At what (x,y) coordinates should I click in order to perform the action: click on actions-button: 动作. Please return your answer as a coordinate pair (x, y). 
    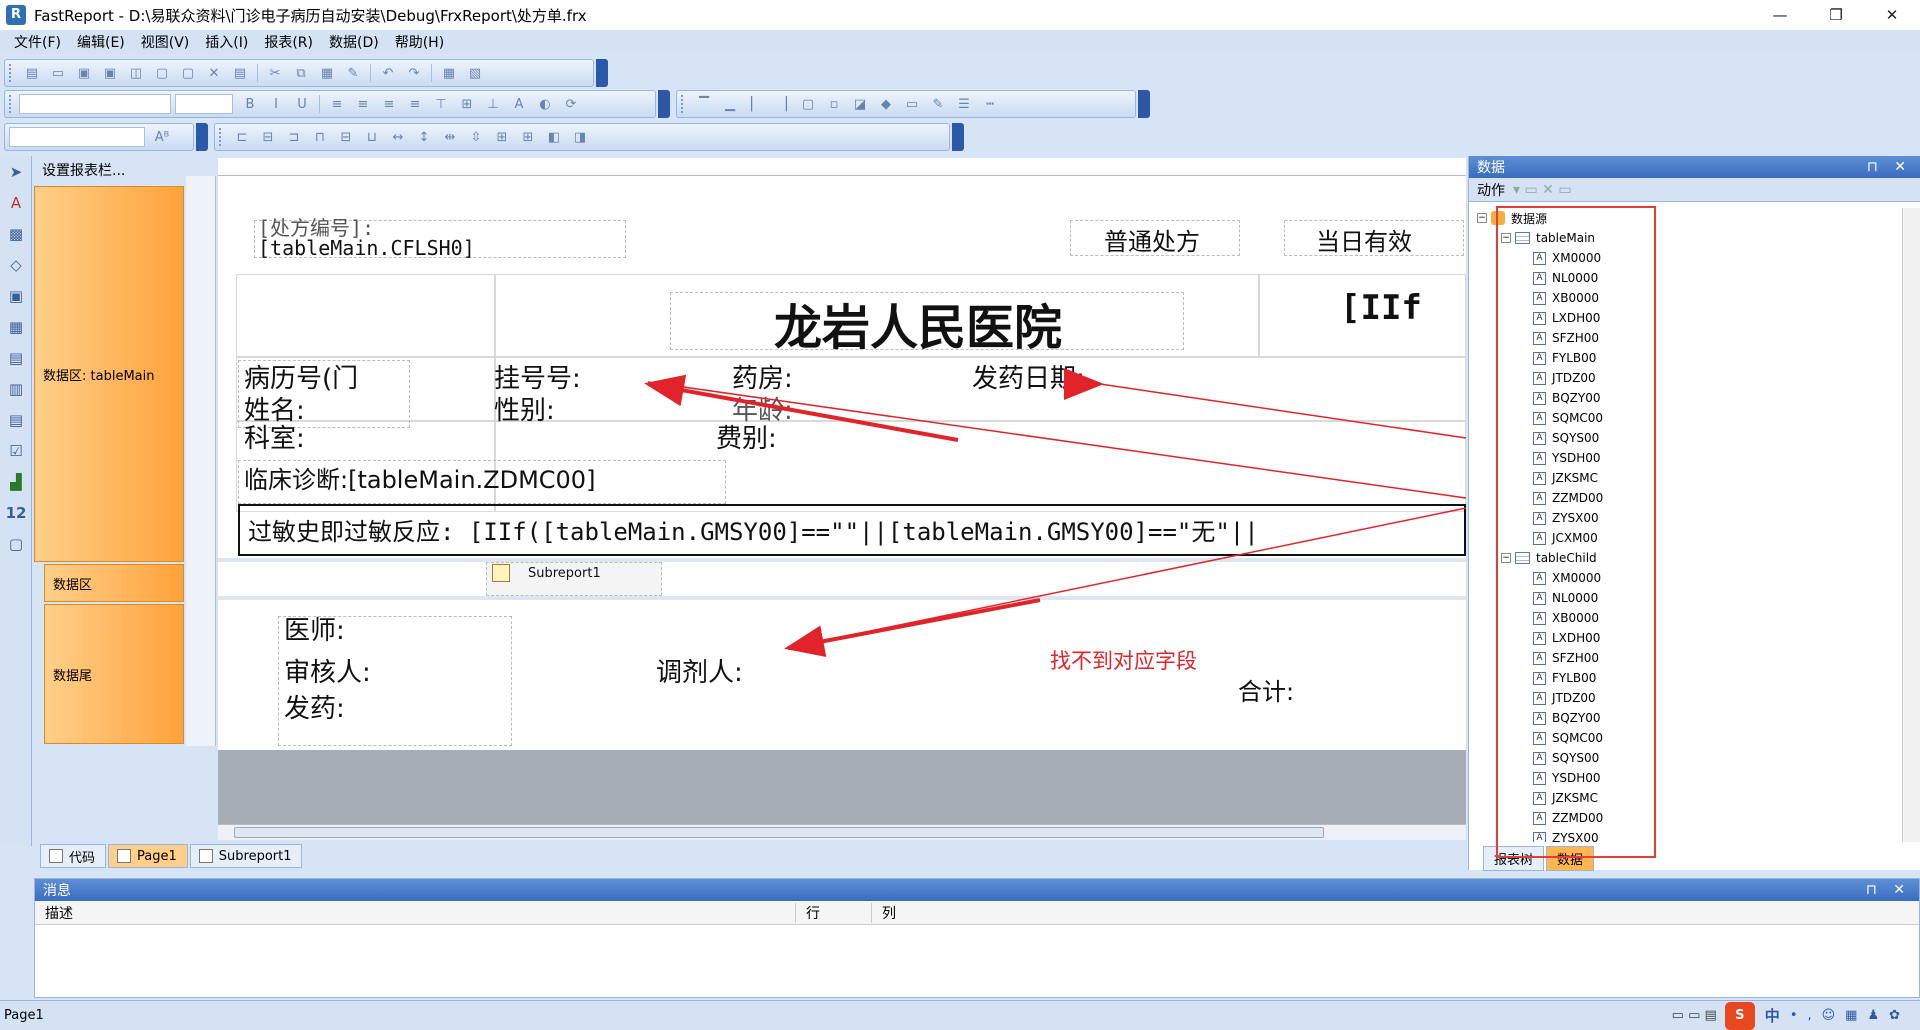
    Looking at the image, I should click on (1491, 190).